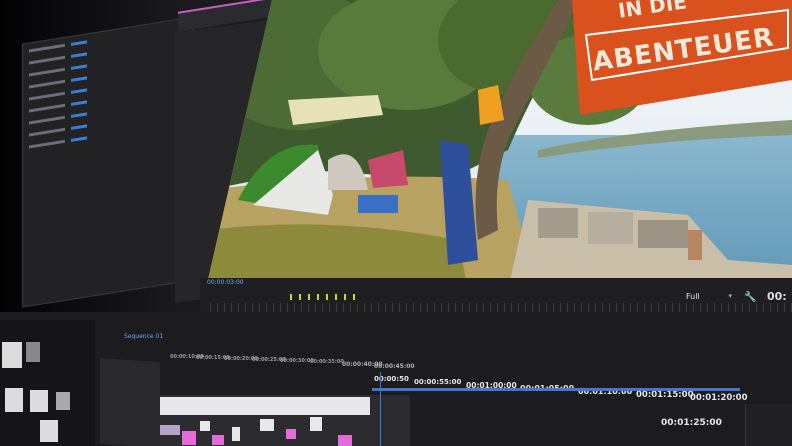 This screenshot has height=446, width=792. I want to click on playhead, so click(380, 409).